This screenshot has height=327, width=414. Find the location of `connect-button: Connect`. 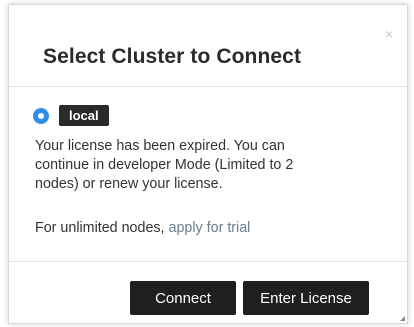

connect-button: Connect is located at coordinates (183, 298).